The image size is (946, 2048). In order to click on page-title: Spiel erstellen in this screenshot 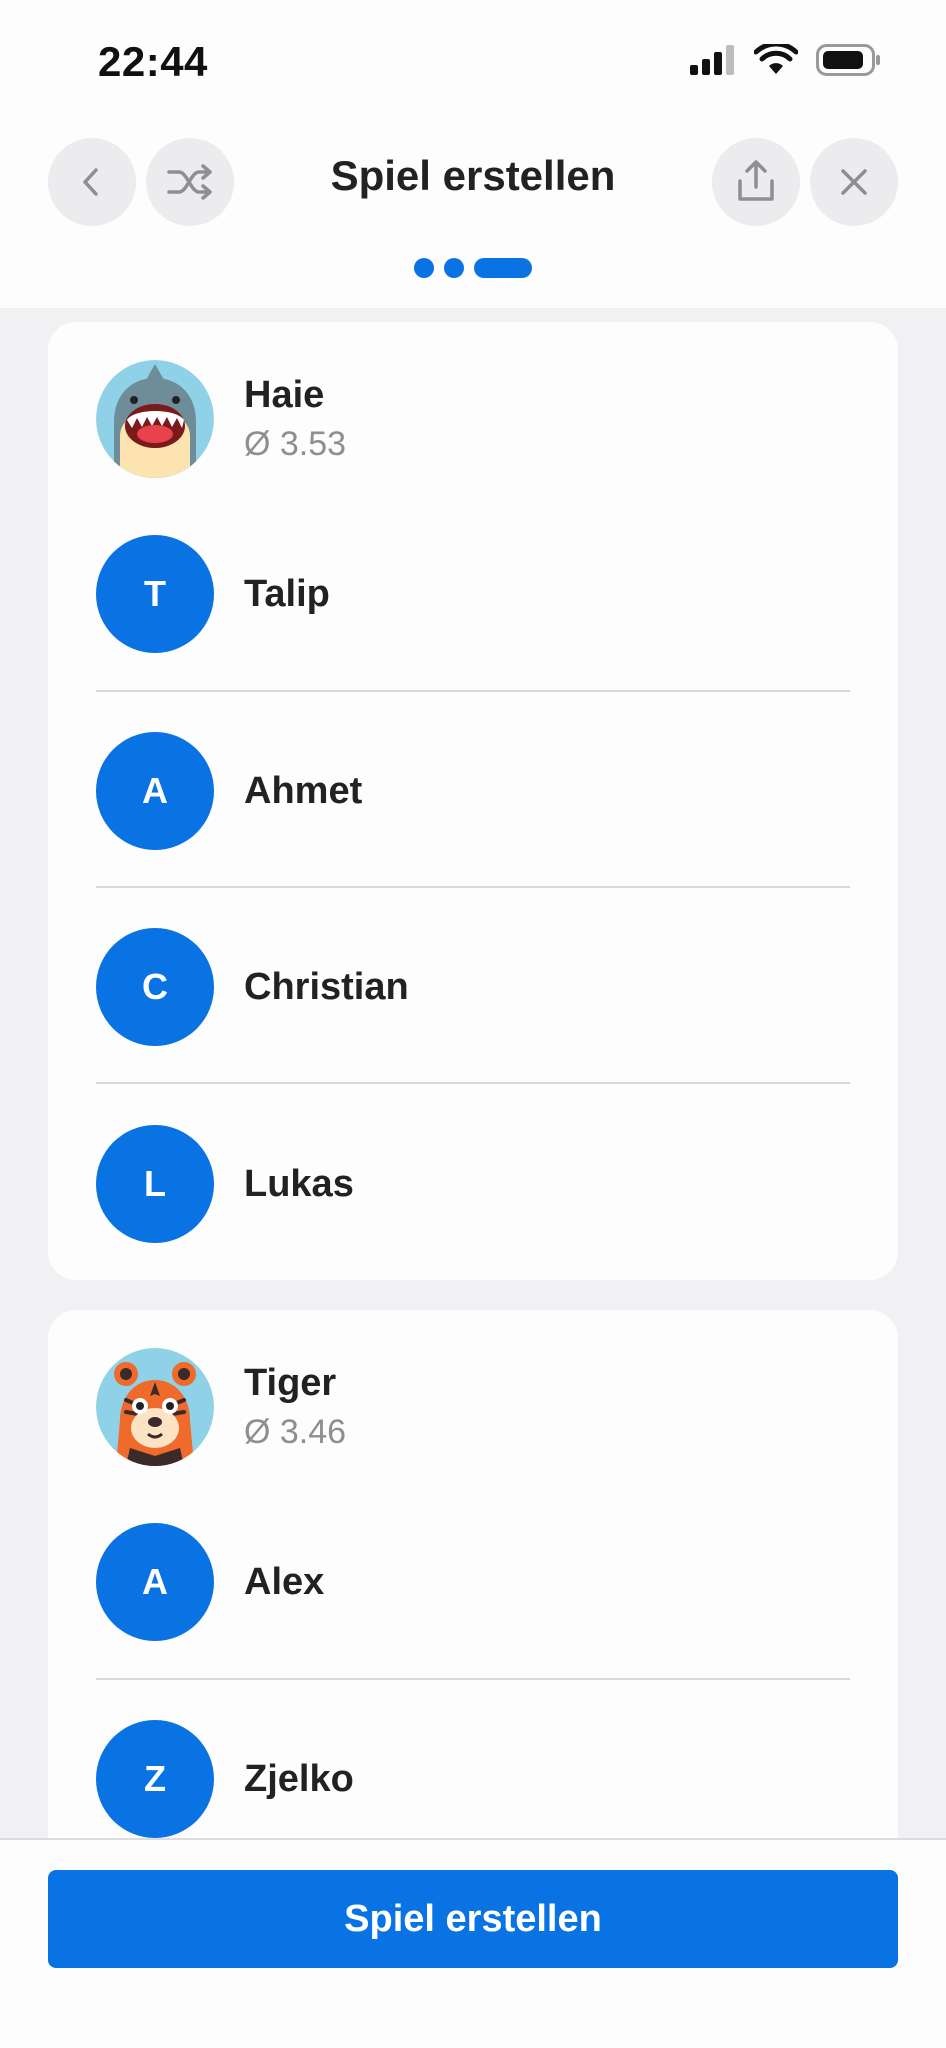, I will do `click(473, 175)`.